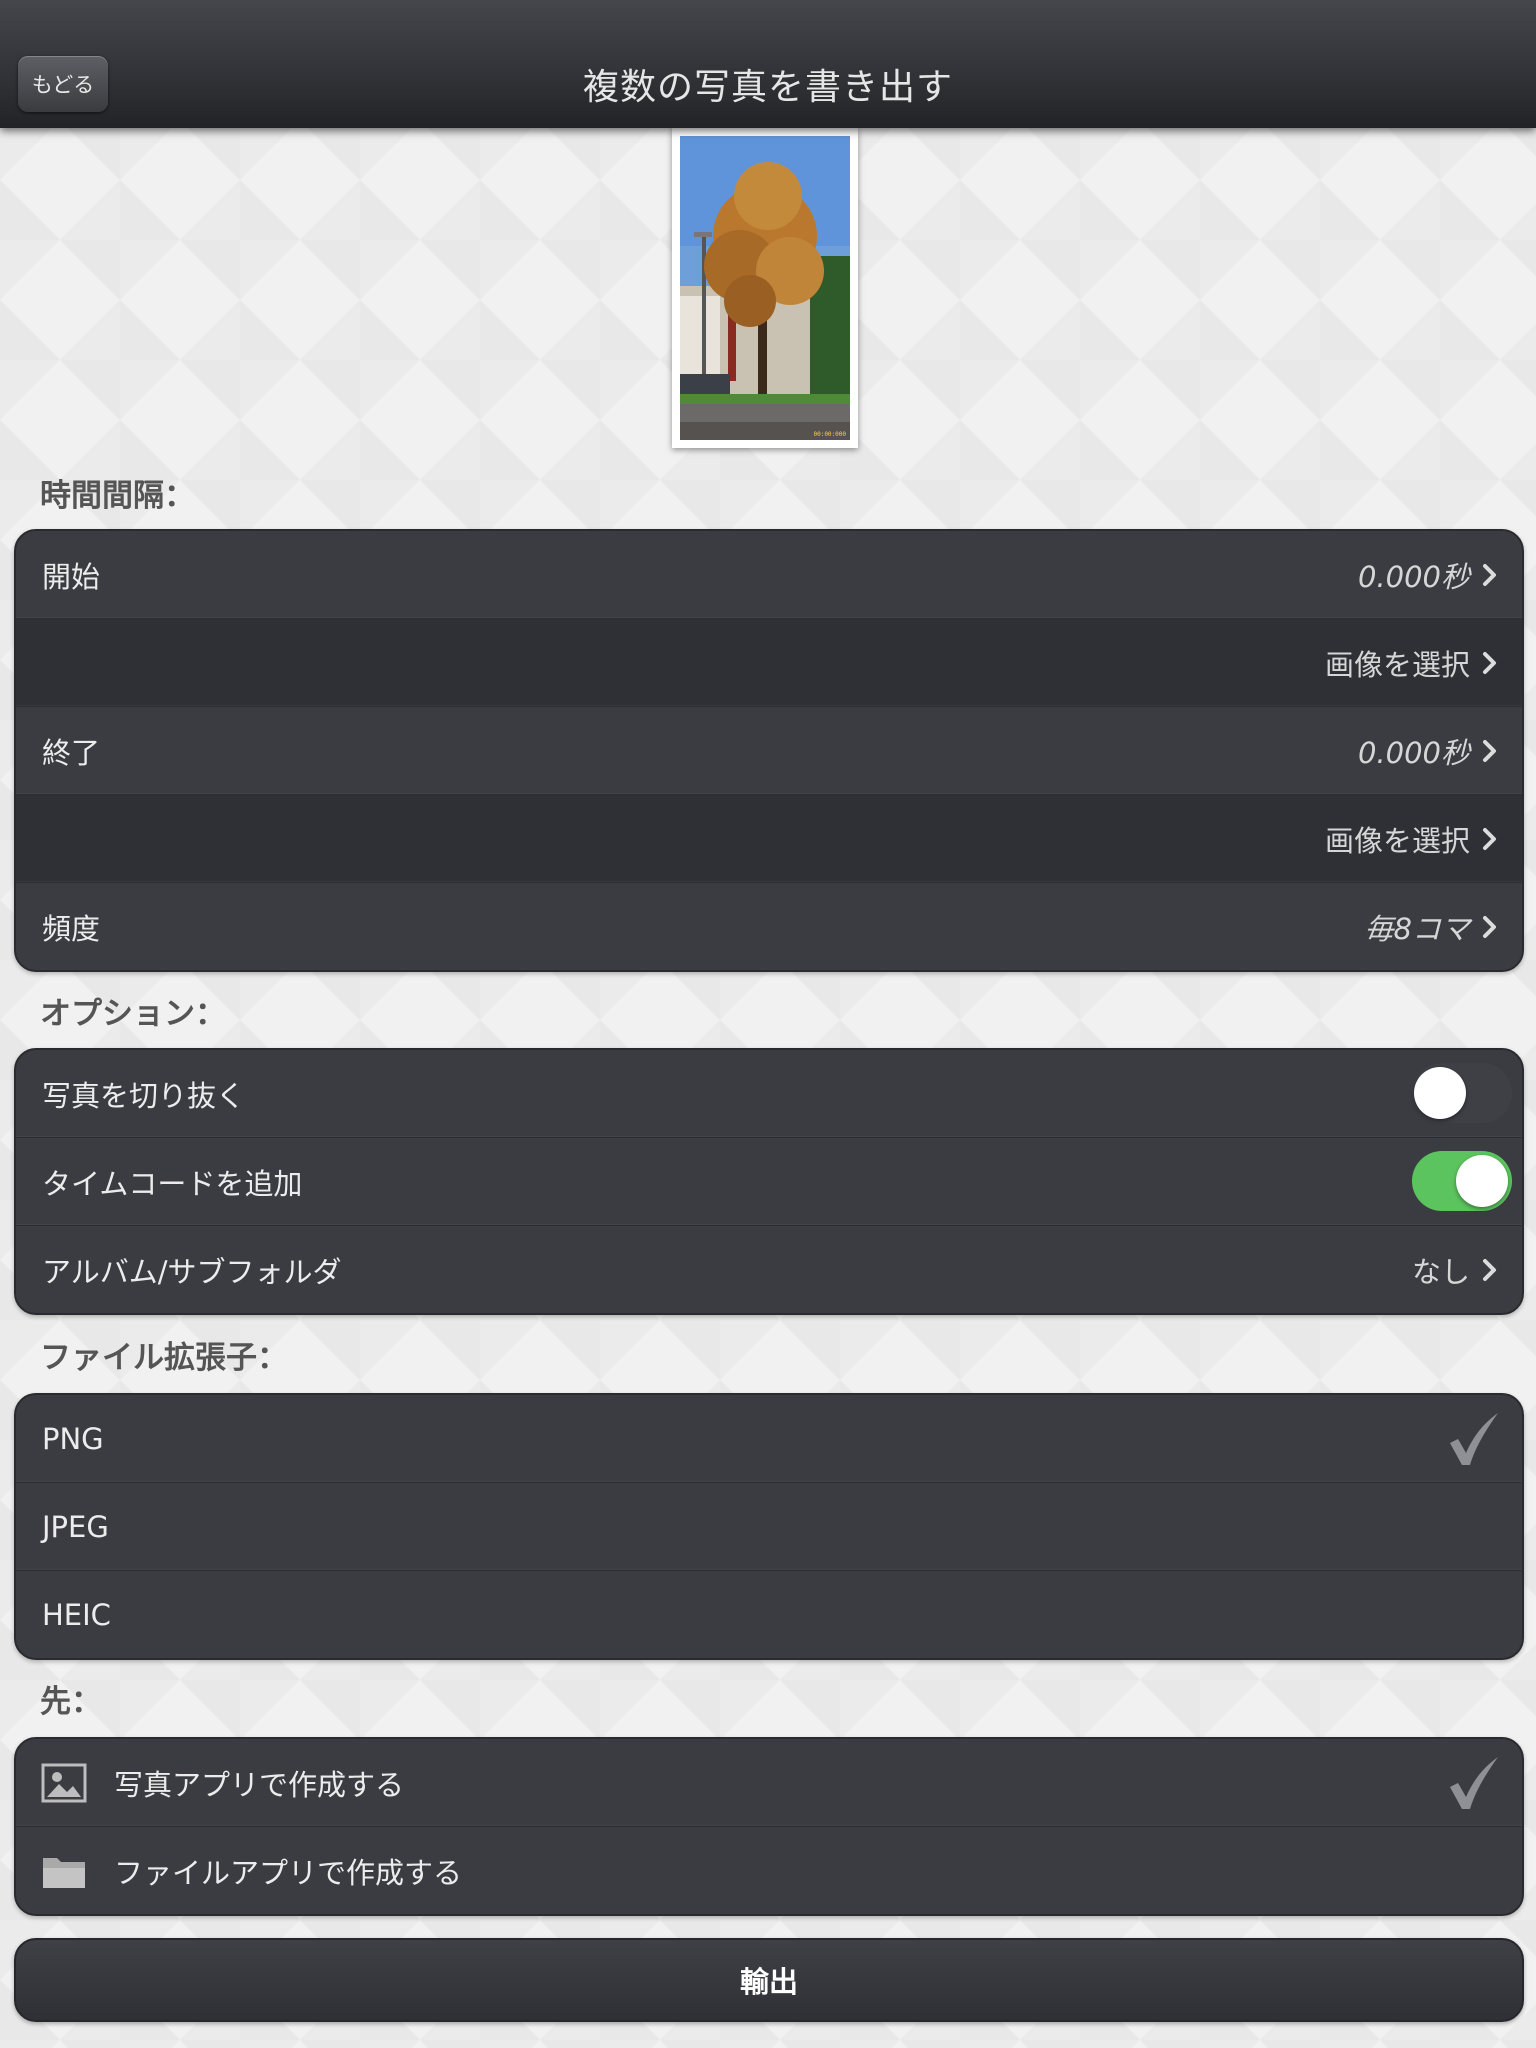 The width and height of the screenshot is (1536, 2048). What do you see at coordinates (769, 926) in the screenshot?
I see `frequency-row: 頻度 毎8コマ` at bounding box center [769, 926].